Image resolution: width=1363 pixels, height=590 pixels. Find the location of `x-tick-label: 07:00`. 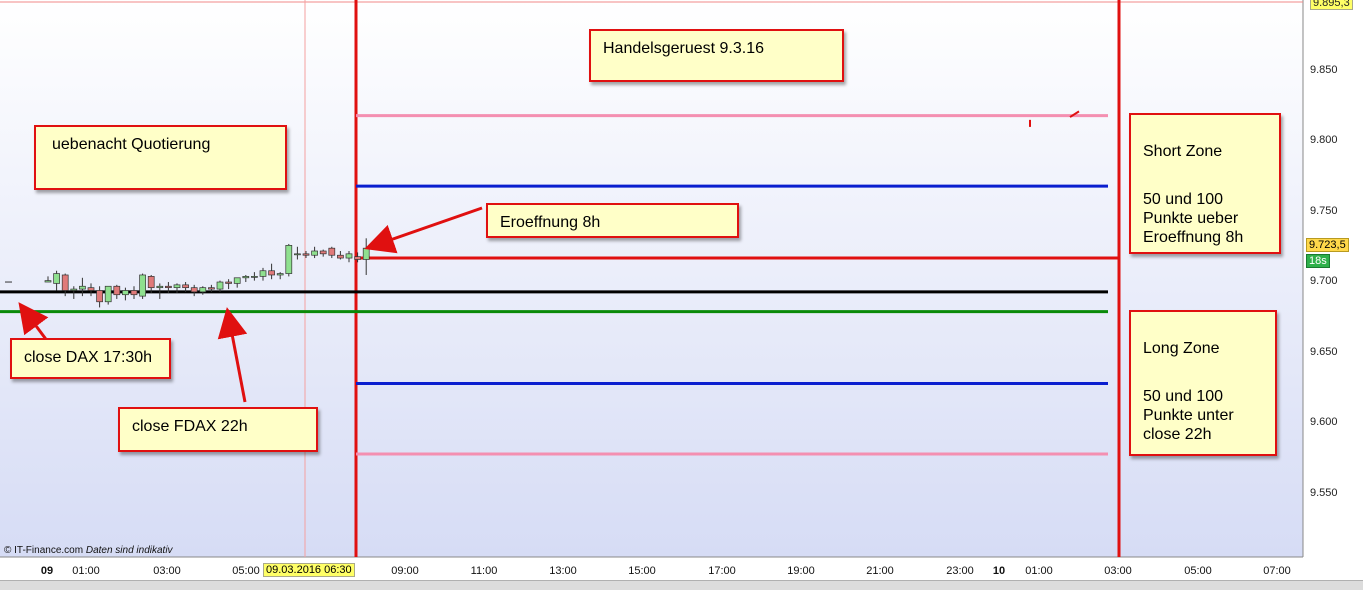

x-tick-label: 07:00 is located at coordinates (1277, 571).